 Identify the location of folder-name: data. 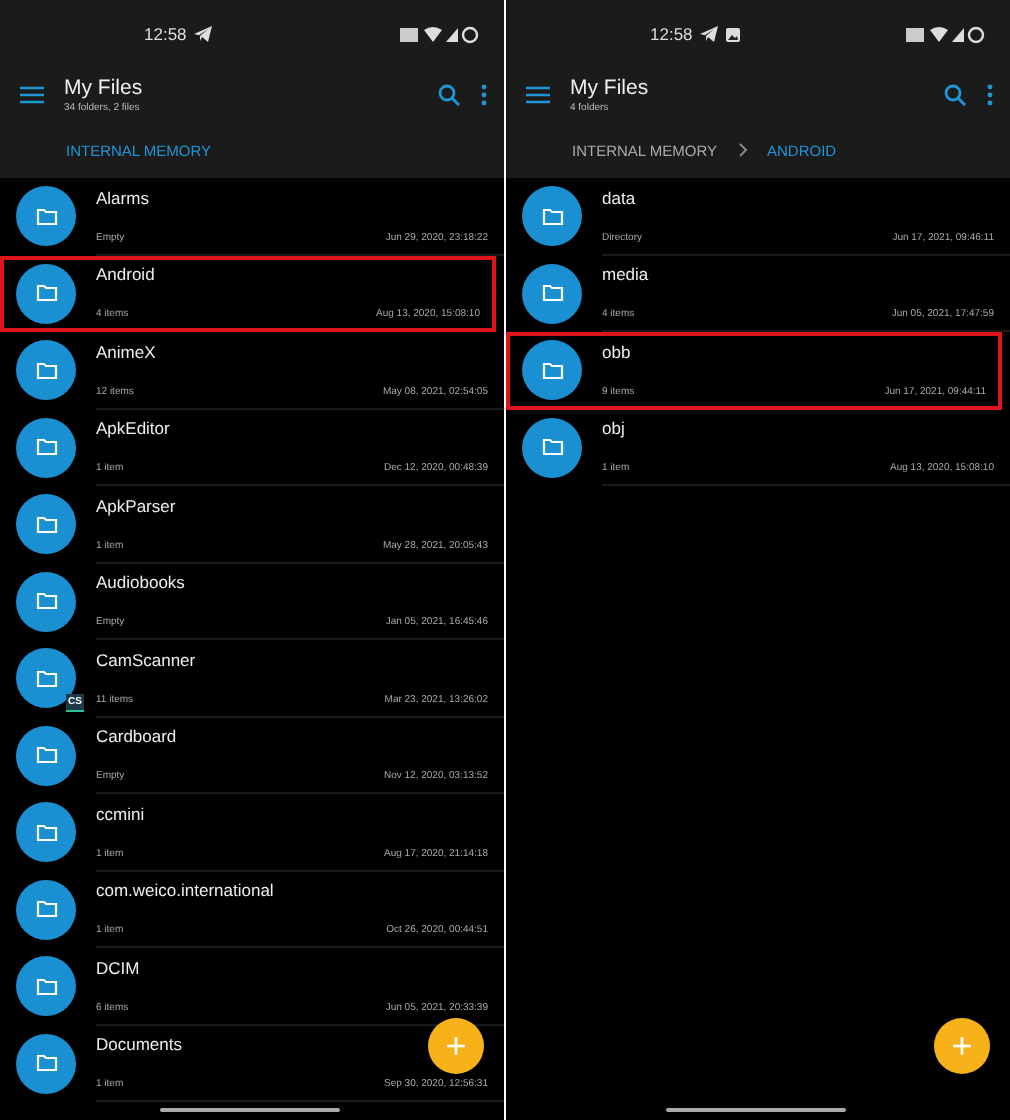
(619, 197).